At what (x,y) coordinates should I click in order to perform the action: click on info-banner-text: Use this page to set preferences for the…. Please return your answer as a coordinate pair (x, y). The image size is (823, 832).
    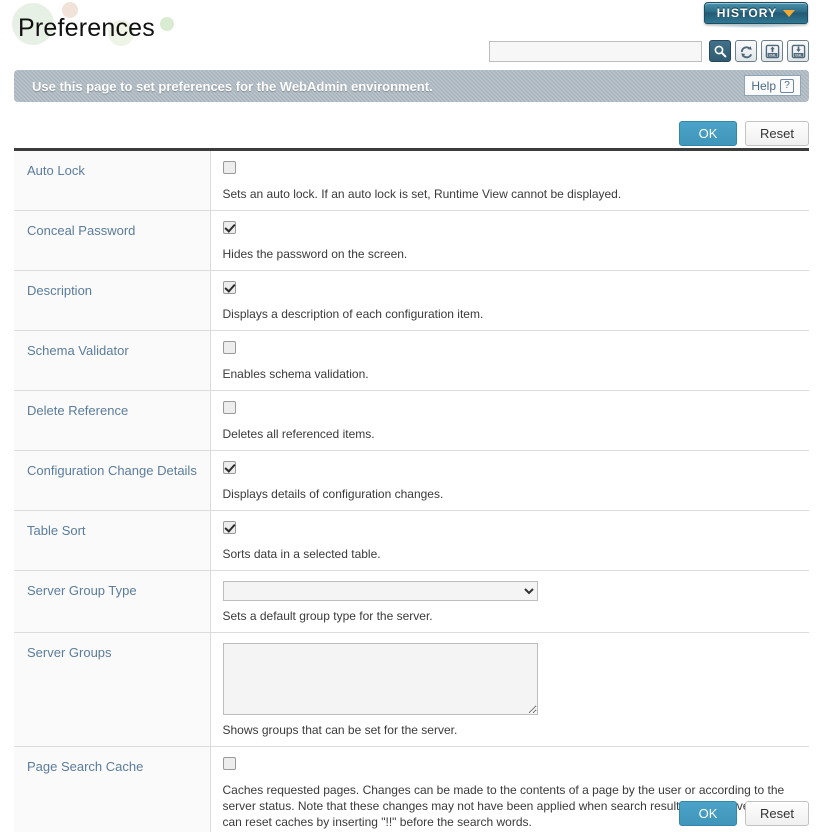
    Looking at the image, I should click on (232, 86).